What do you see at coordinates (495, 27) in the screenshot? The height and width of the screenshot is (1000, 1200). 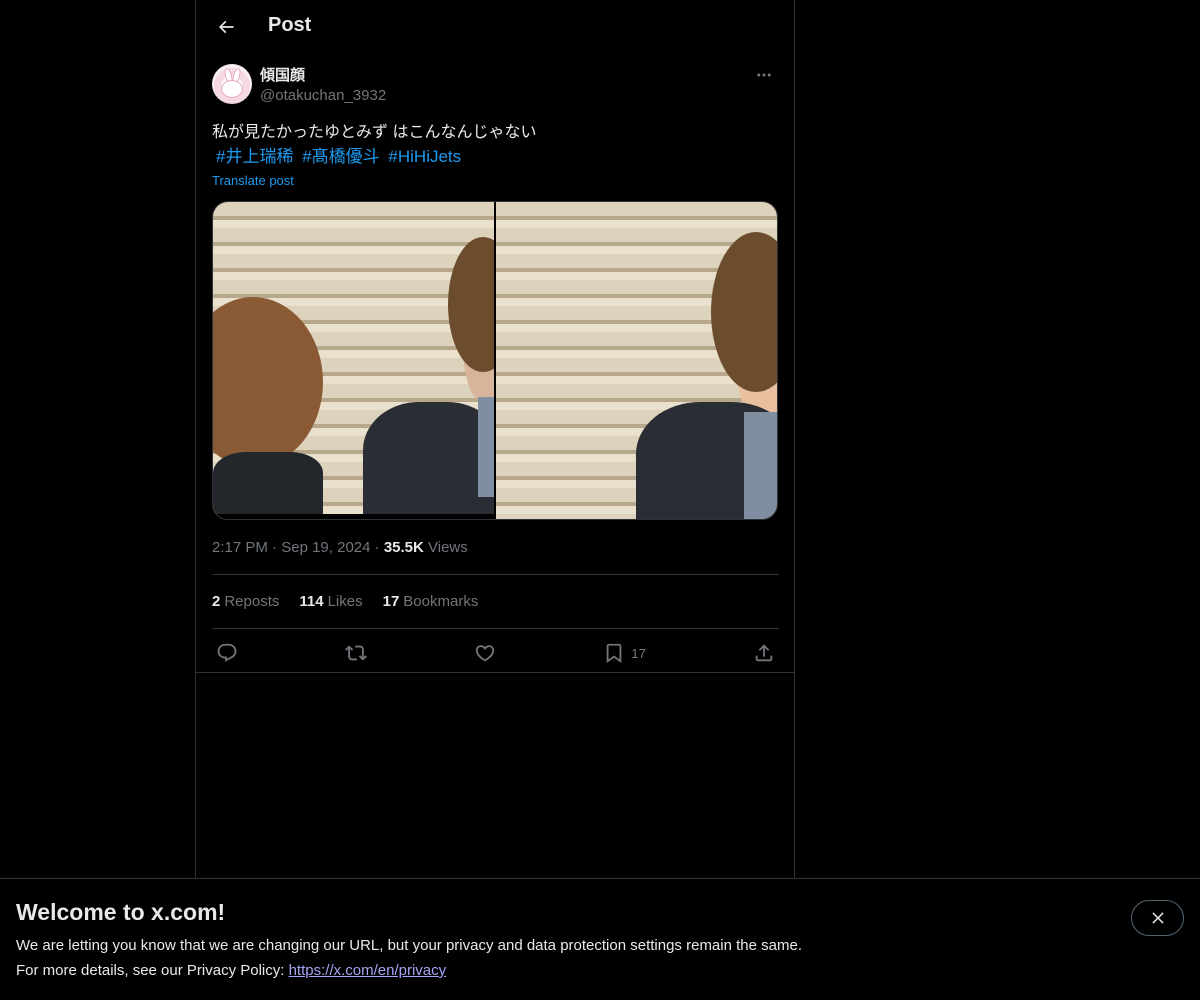 I see `post-header: Post` at bounding box center [495, 27].